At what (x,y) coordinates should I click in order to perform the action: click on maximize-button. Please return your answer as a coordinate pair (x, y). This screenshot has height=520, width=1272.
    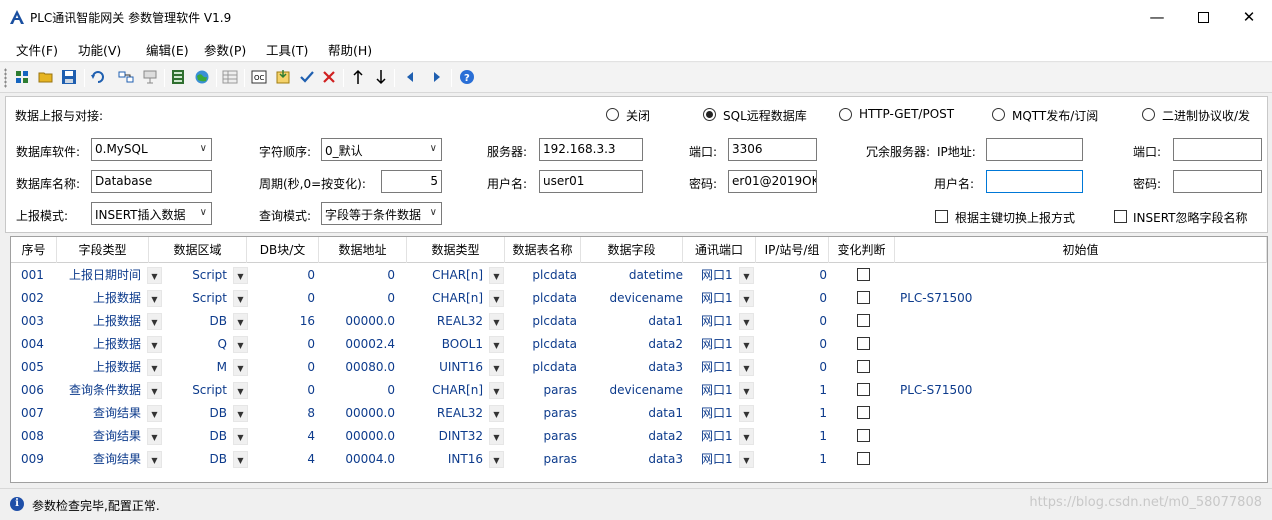
    Looking at the image, I should click on (1203, 17).